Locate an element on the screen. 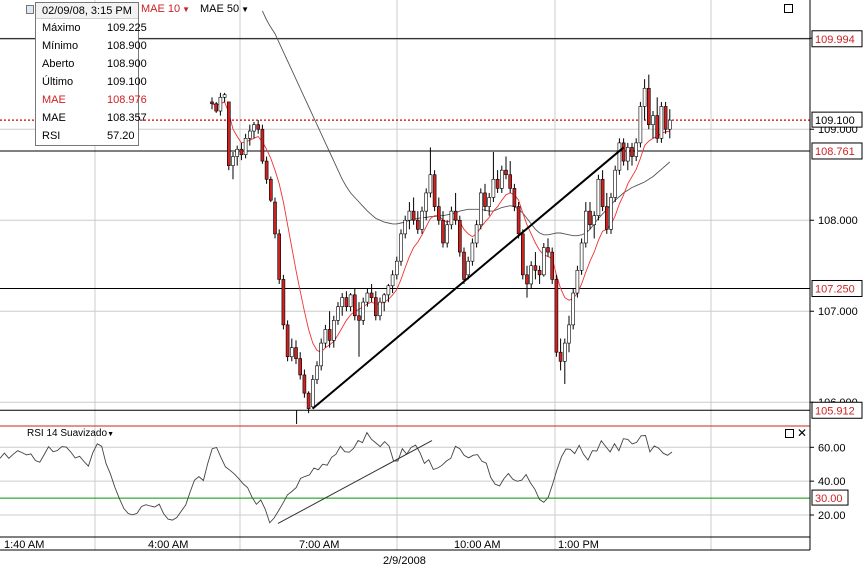  data-window-value: 109.225 is located at coordinates (127, 28).